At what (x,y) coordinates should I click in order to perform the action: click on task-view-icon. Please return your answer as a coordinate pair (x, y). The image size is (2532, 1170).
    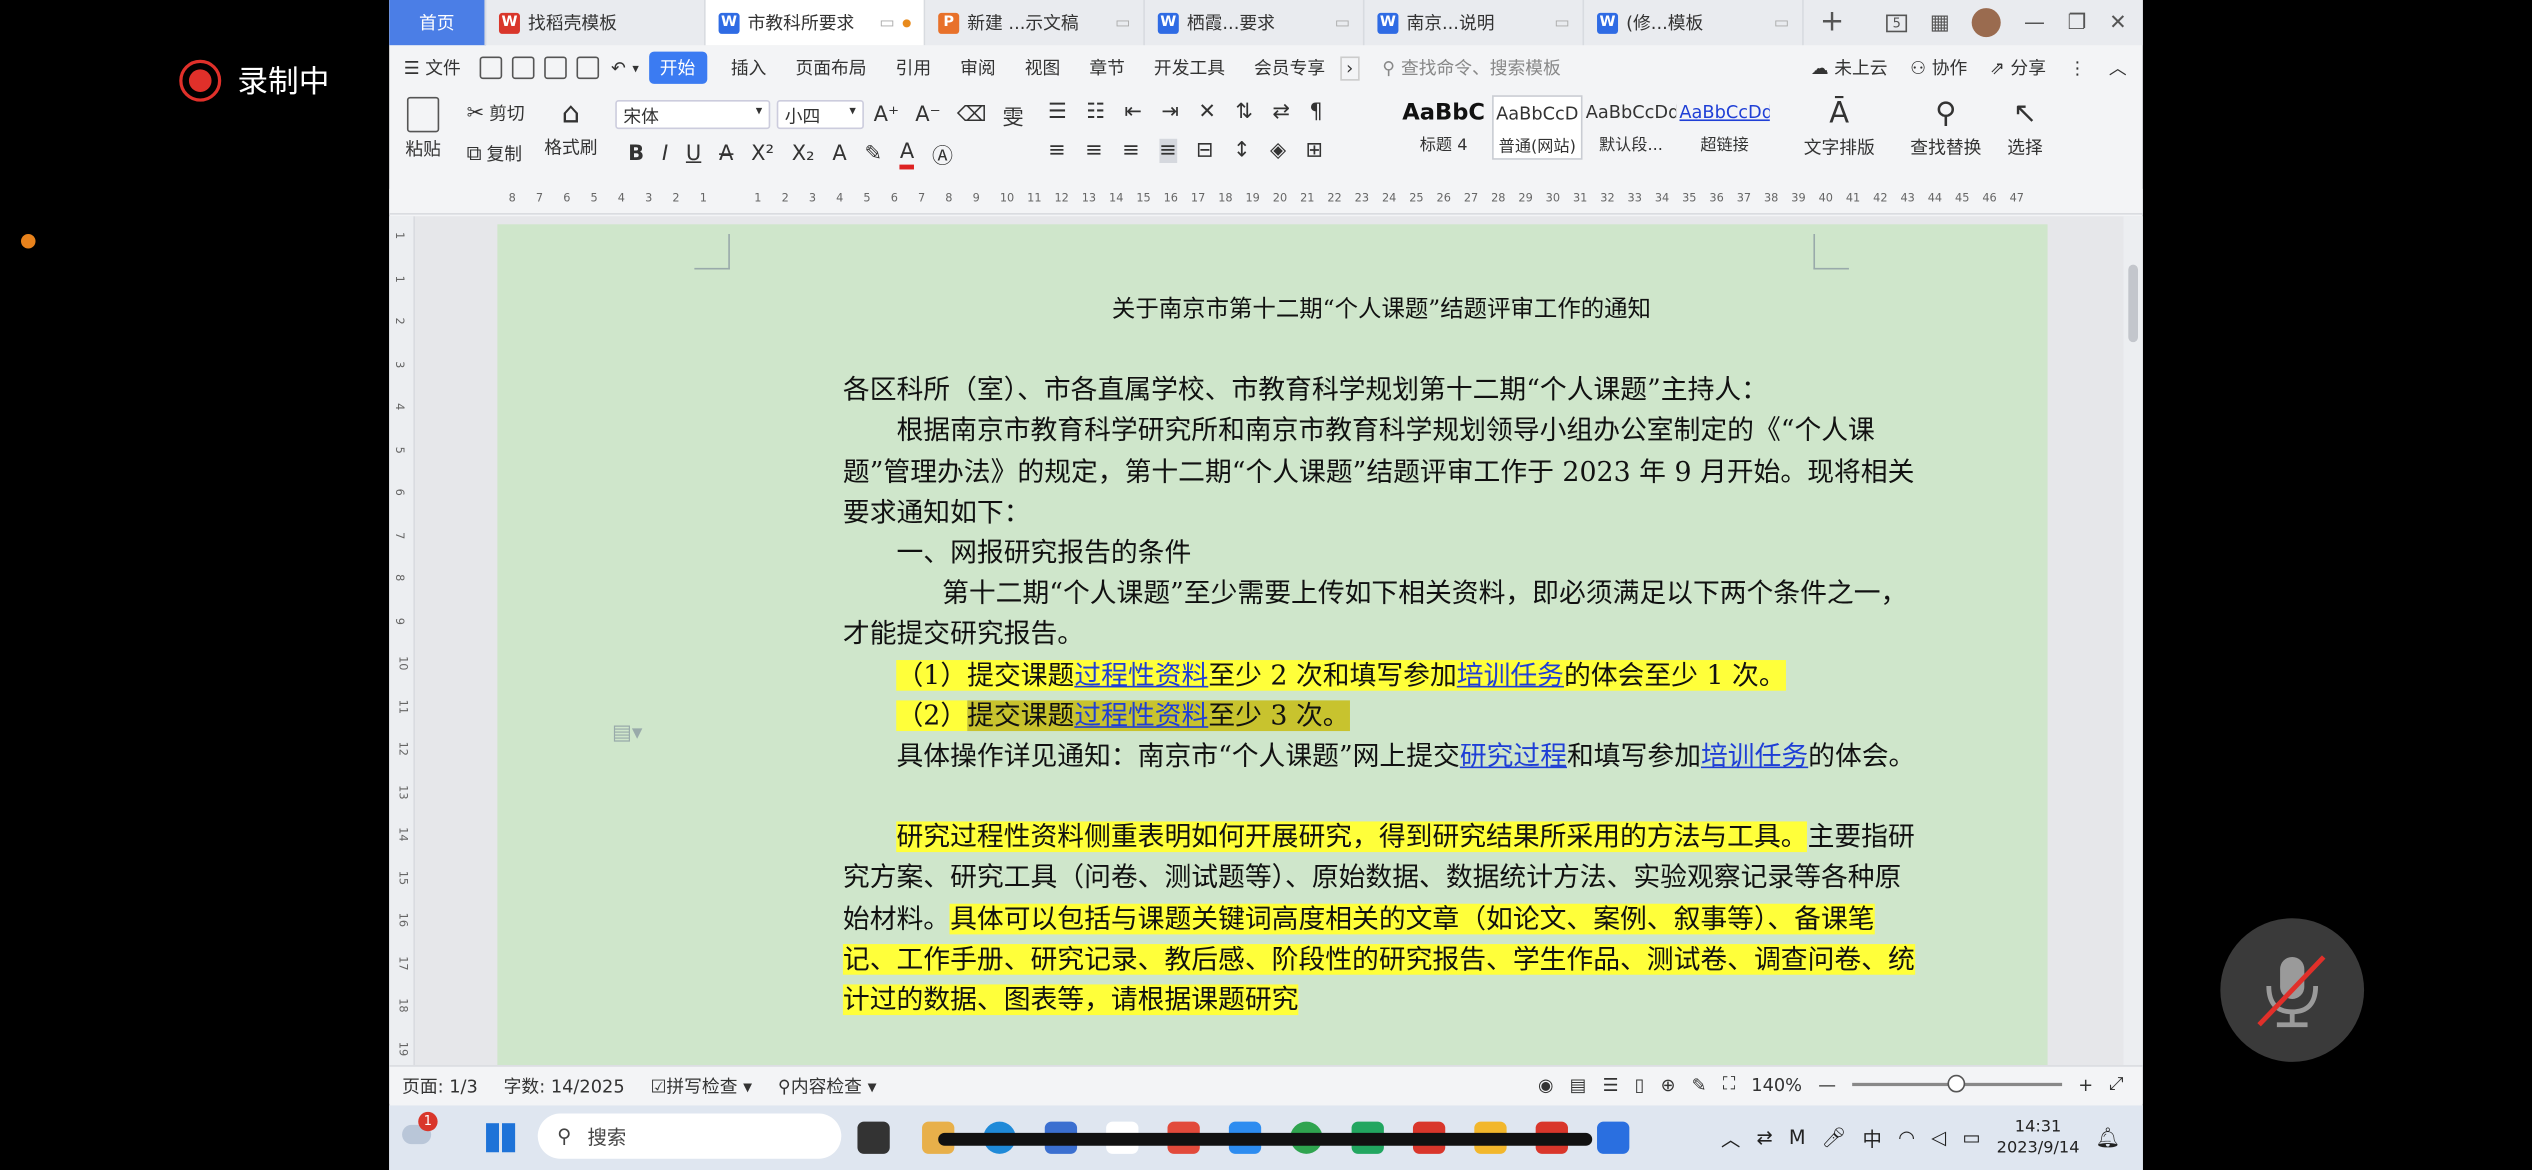
    Looking at the image, I should click on (873, 1137).